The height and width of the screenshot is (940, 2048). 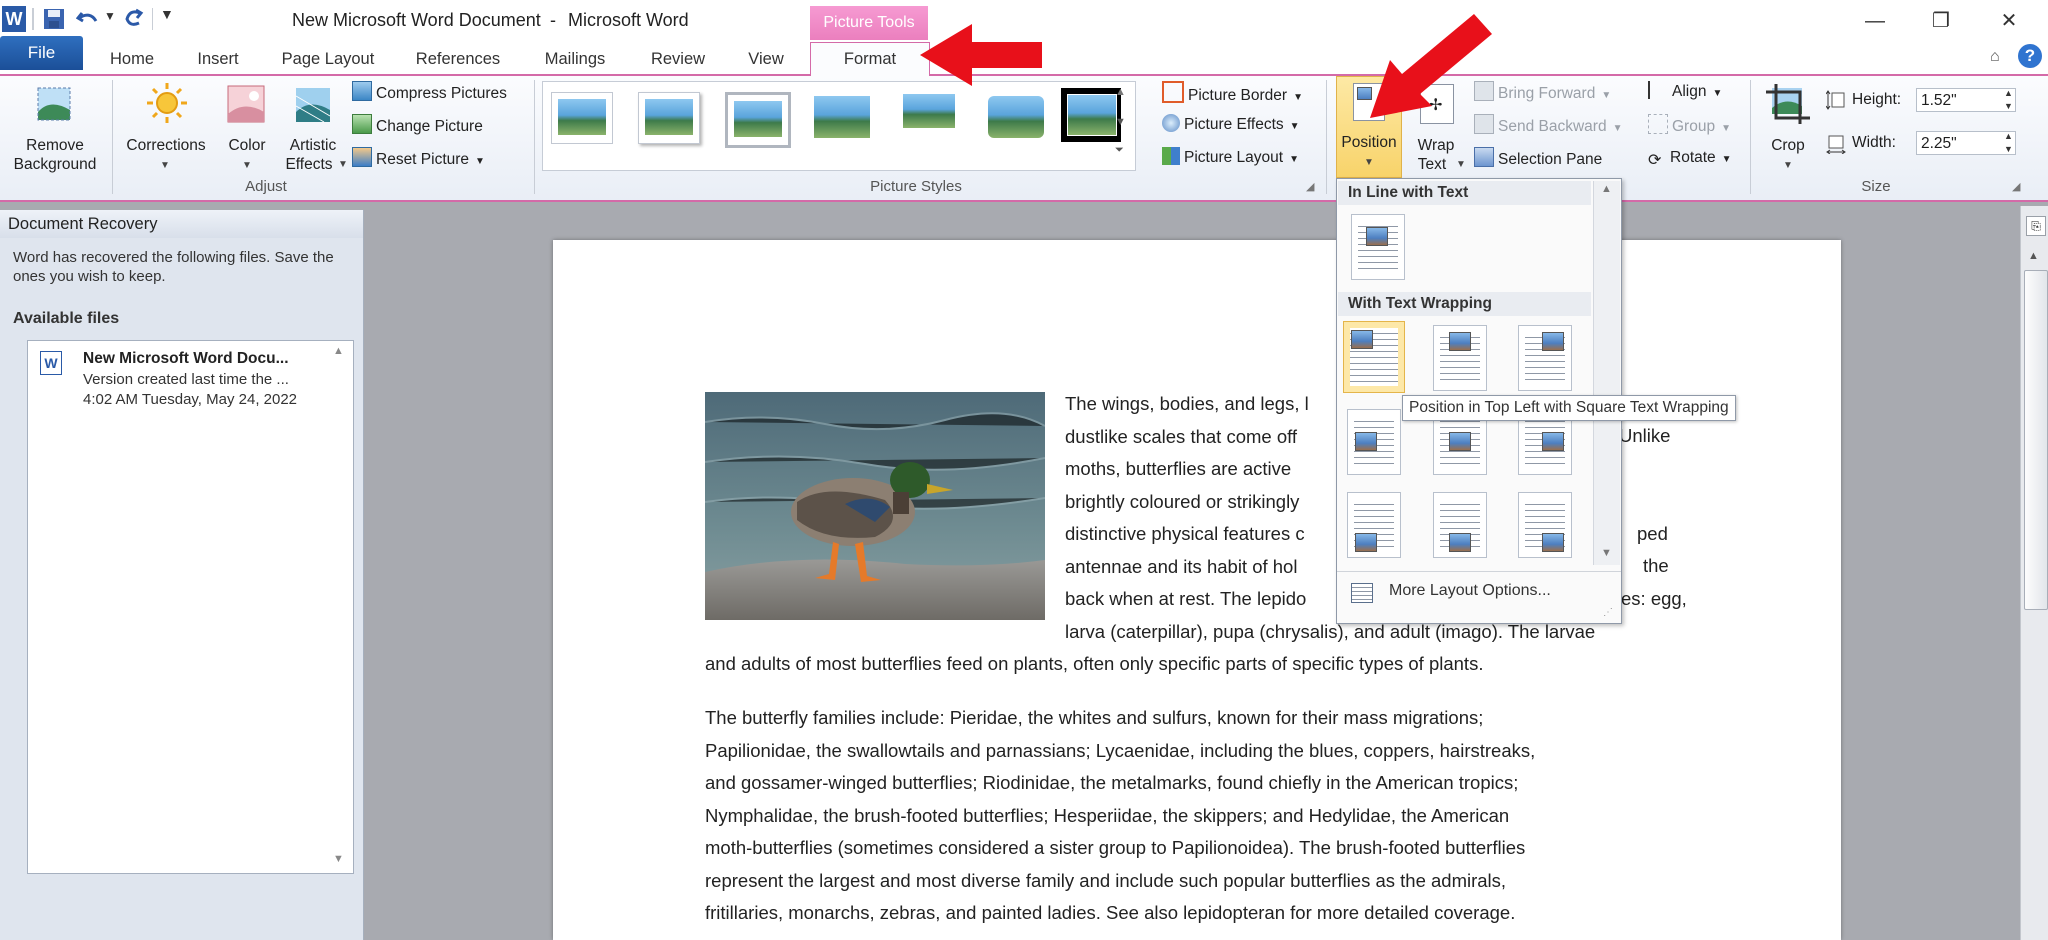 What do you see at coordinates (2036, 440) in the screenshot?
I see `scrollbar-thumb` at bounding box center [2036, 440].